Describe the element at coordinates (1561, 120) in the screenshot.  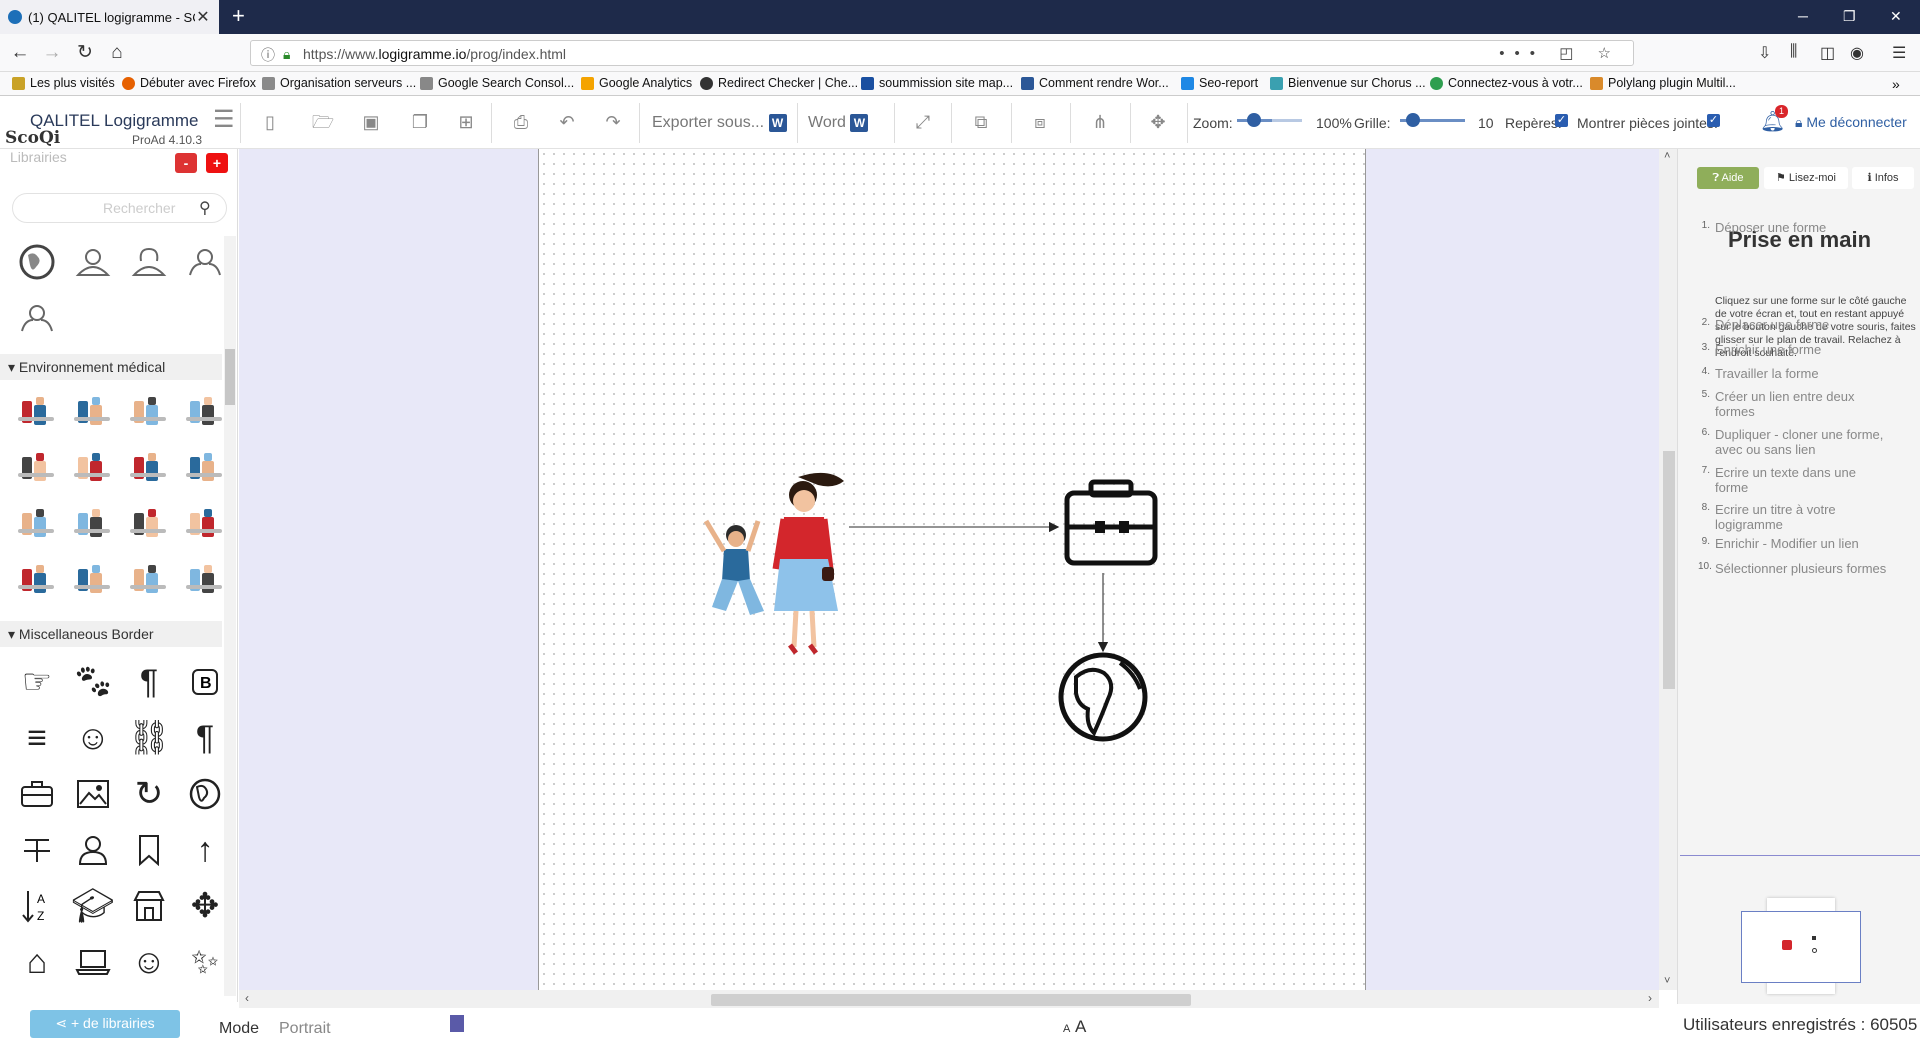
I see `guides-checkbox: ✓` at that location.